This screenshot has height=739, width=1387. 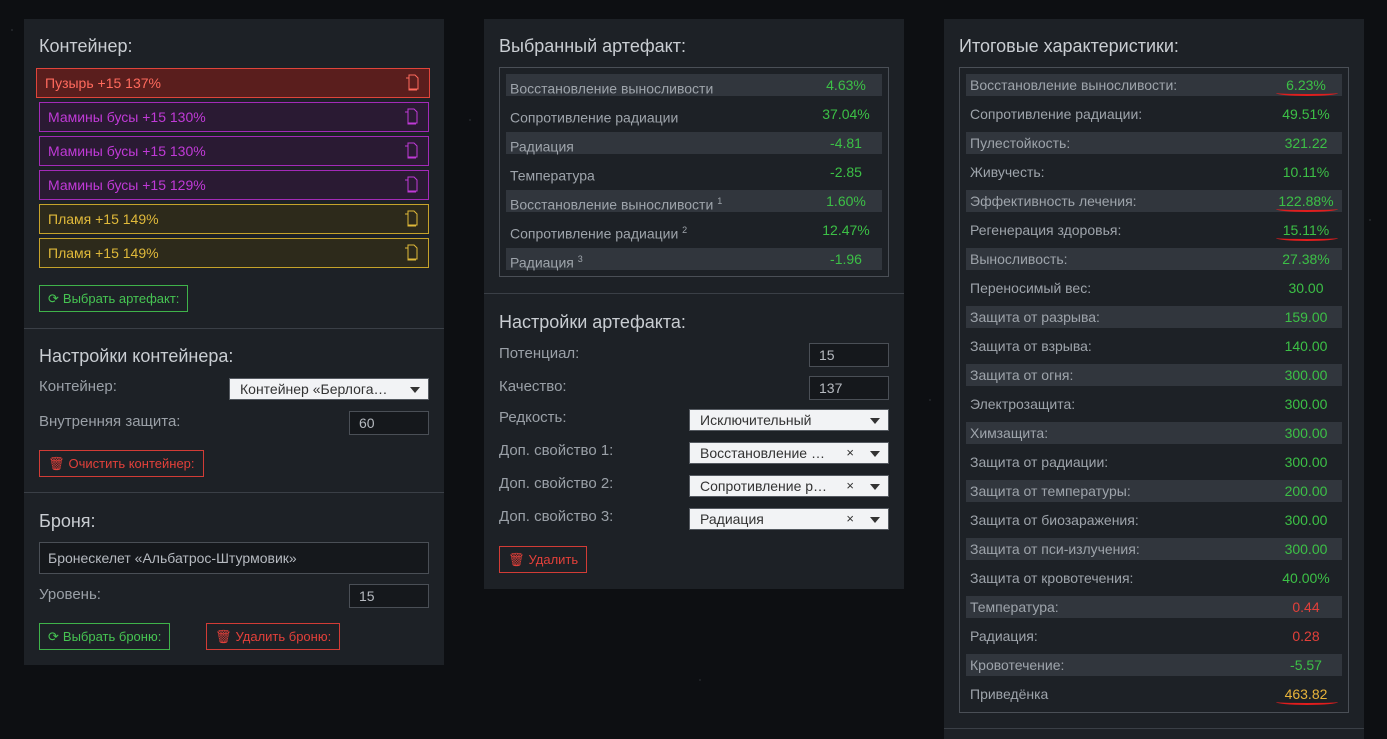 What do you see at coordinates (1069, 46) in the screenshot?
I see `totals-title: Итоговые характеристики:` at bounding box center [1069, 46].